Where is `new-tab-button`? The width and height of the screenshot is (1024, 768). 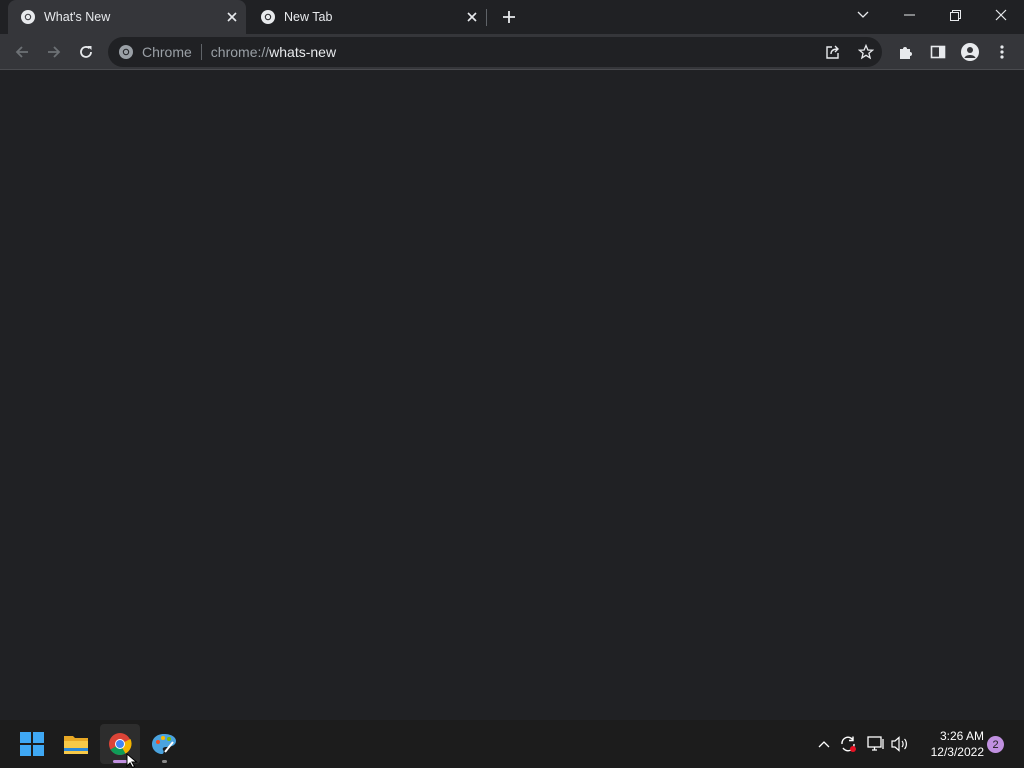
new-tab-button is located at coordinates (509, 17).